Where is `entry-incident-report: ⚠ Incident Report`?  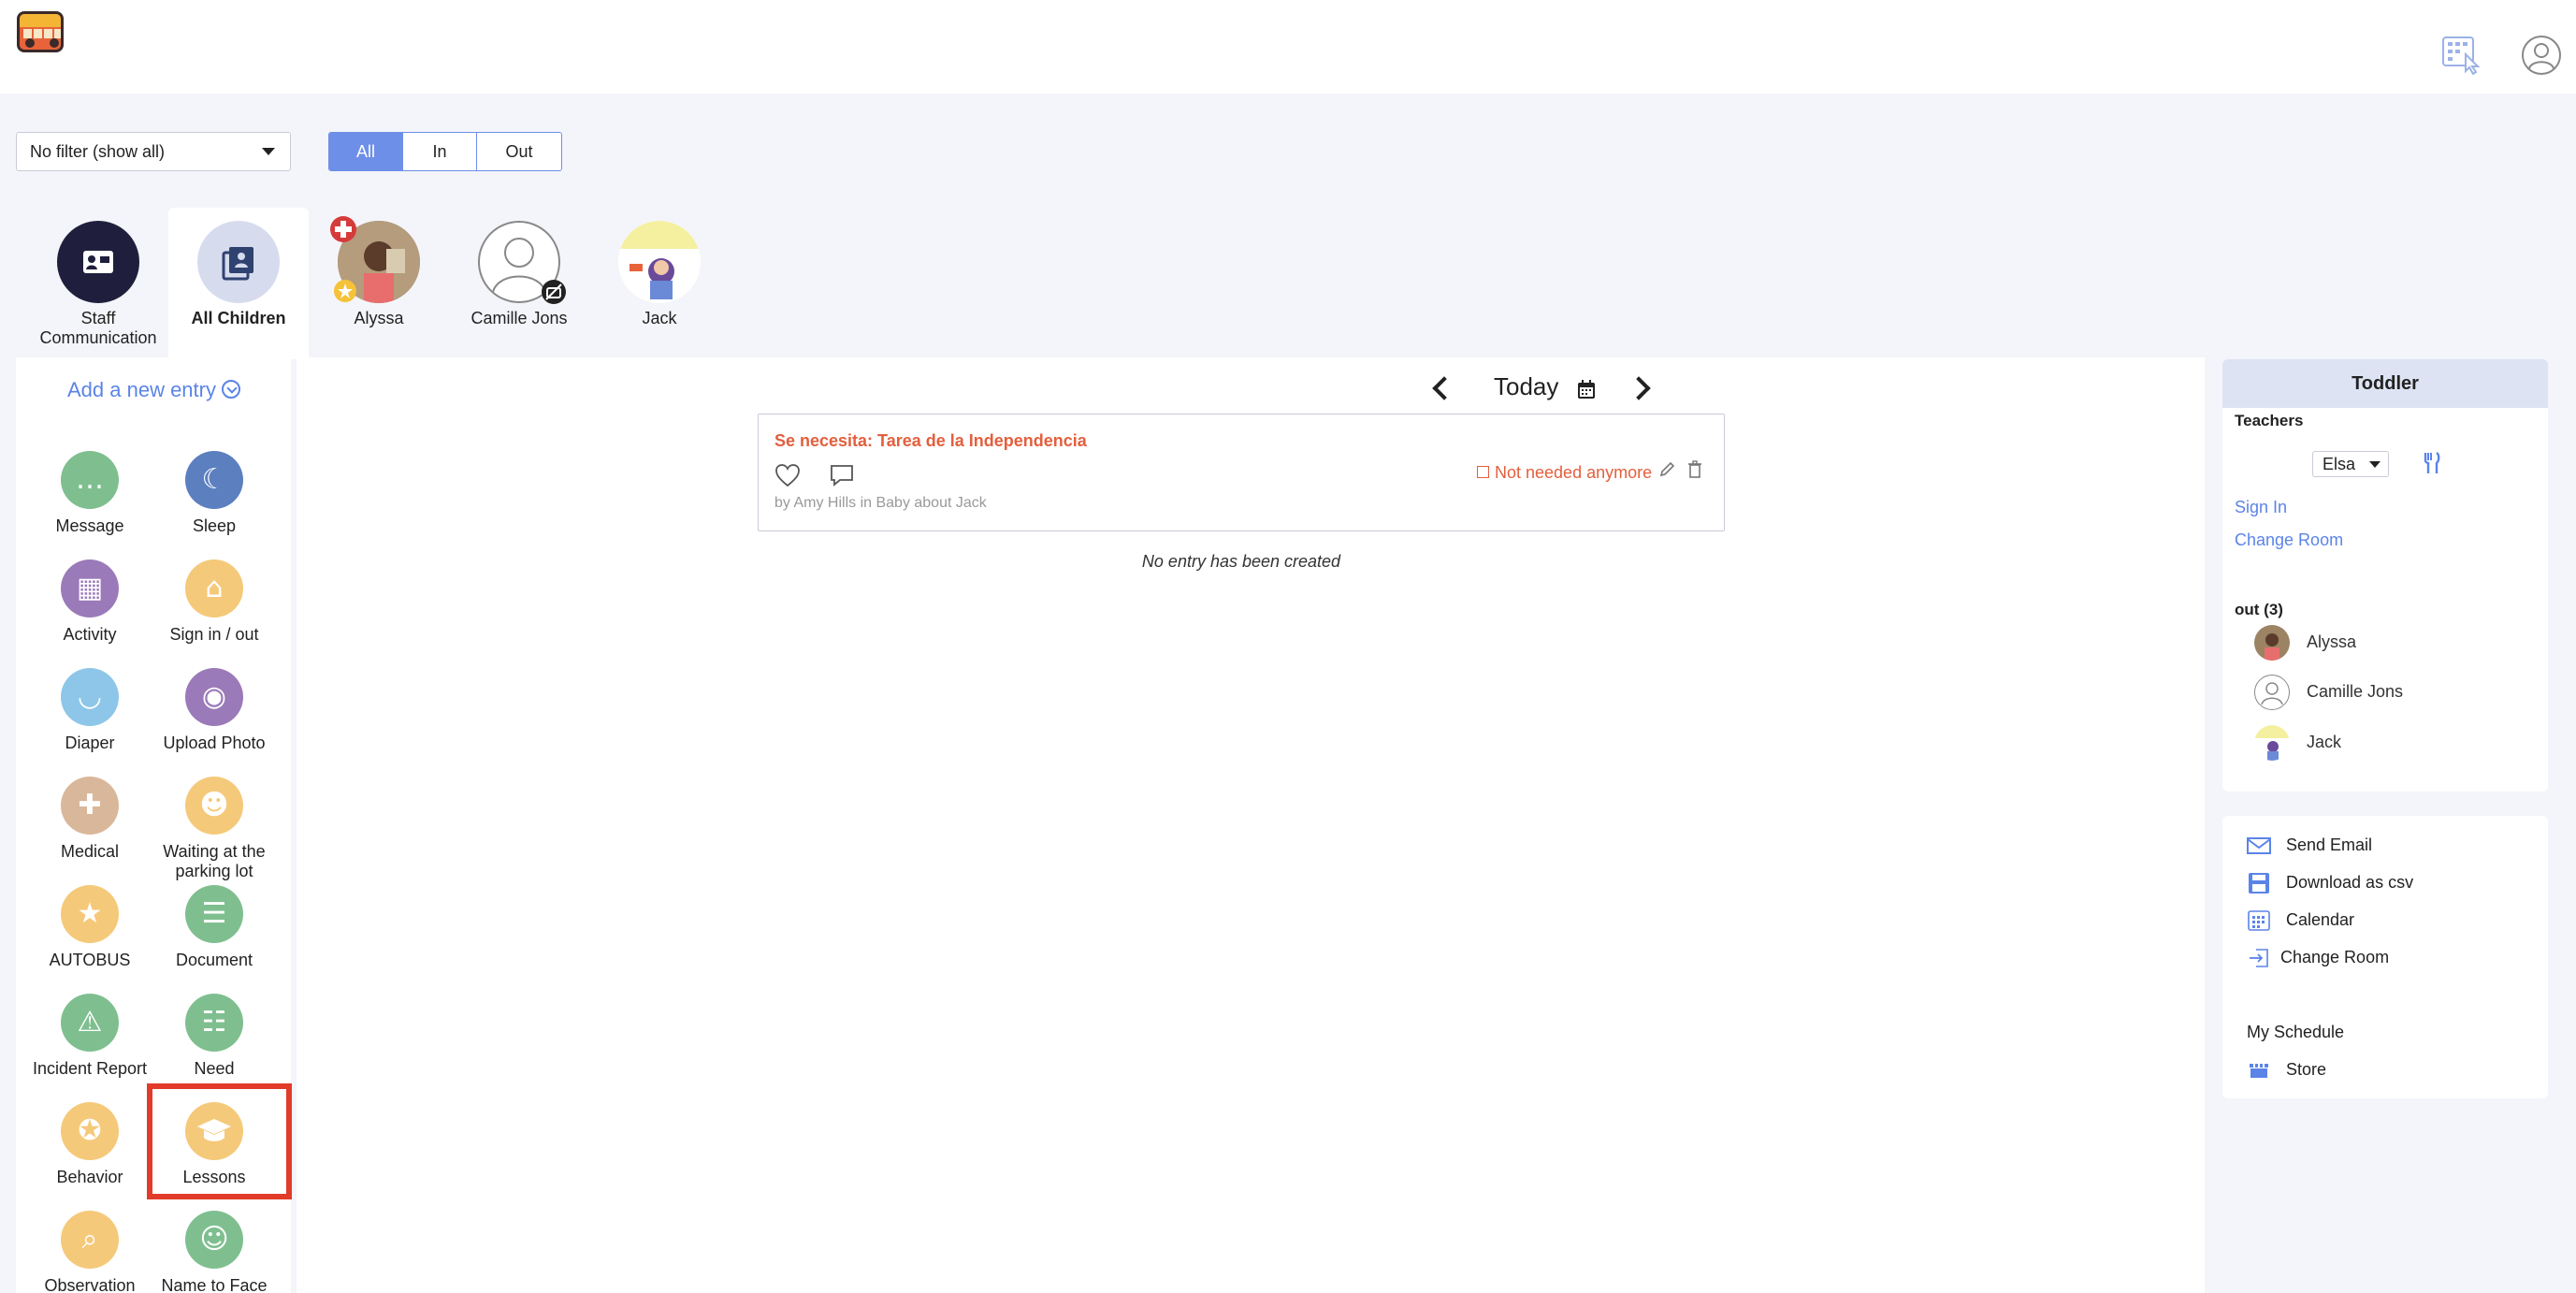 entry-incident-report: ⚠ Incident Report is located at coordinates (90, 1037).